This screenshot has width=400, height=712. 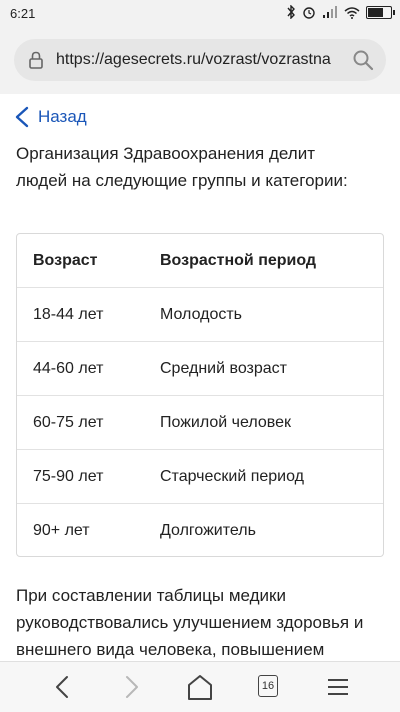 I want to click on table-row: 60-75 лет Пожилой человек, so click(x=200, y=422).